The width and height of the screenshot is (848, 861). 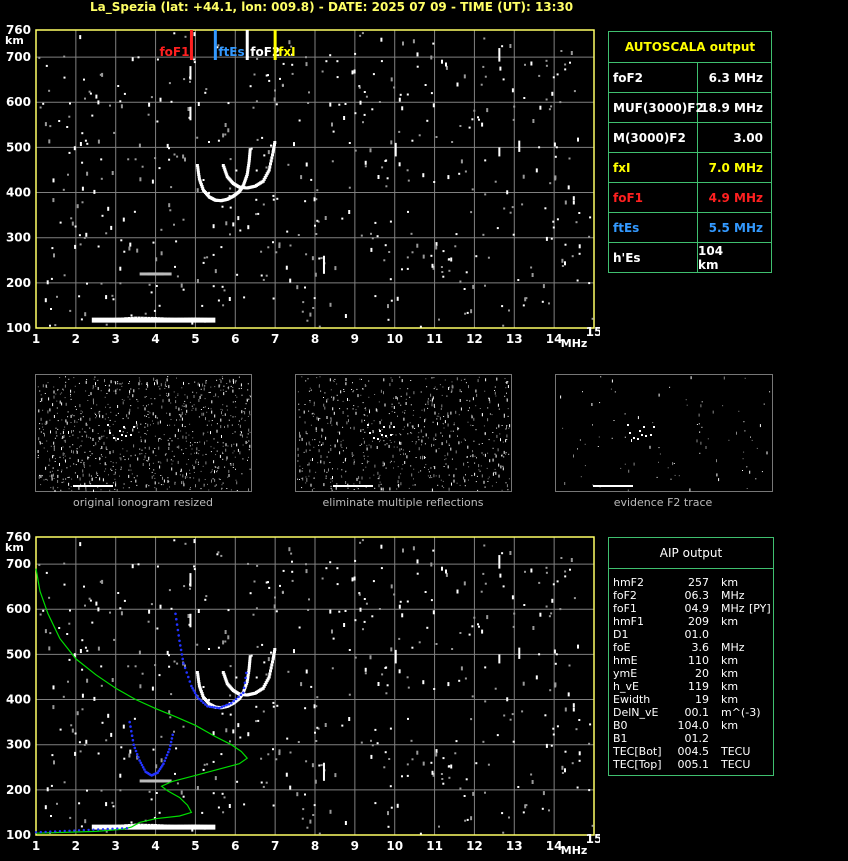 What do you see at coordinates (632, 699) in the screenshot?
I see `aip-cell: Ewidth` at bounding box center [632, 699].